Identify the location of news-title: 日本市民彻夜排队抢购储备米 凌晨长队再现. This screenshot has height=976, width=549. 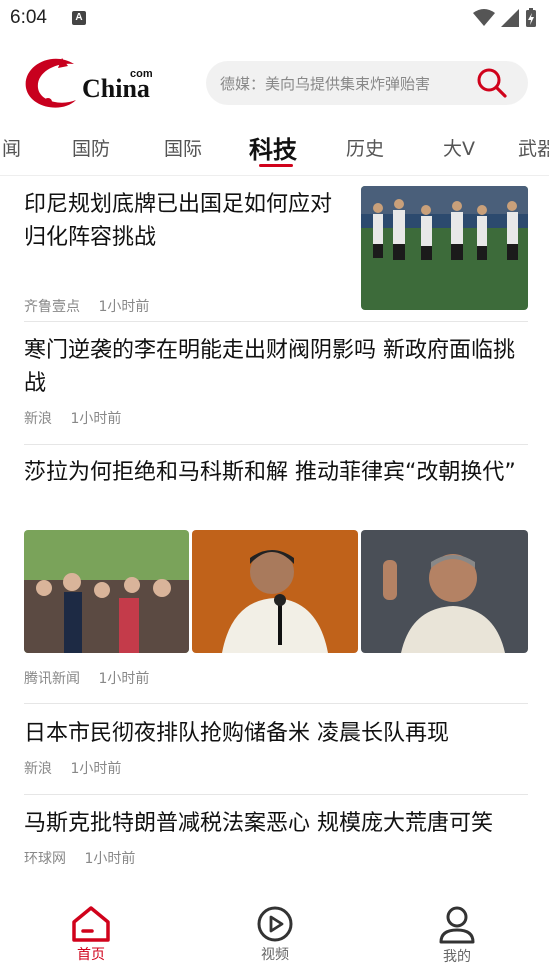
(276, 733).